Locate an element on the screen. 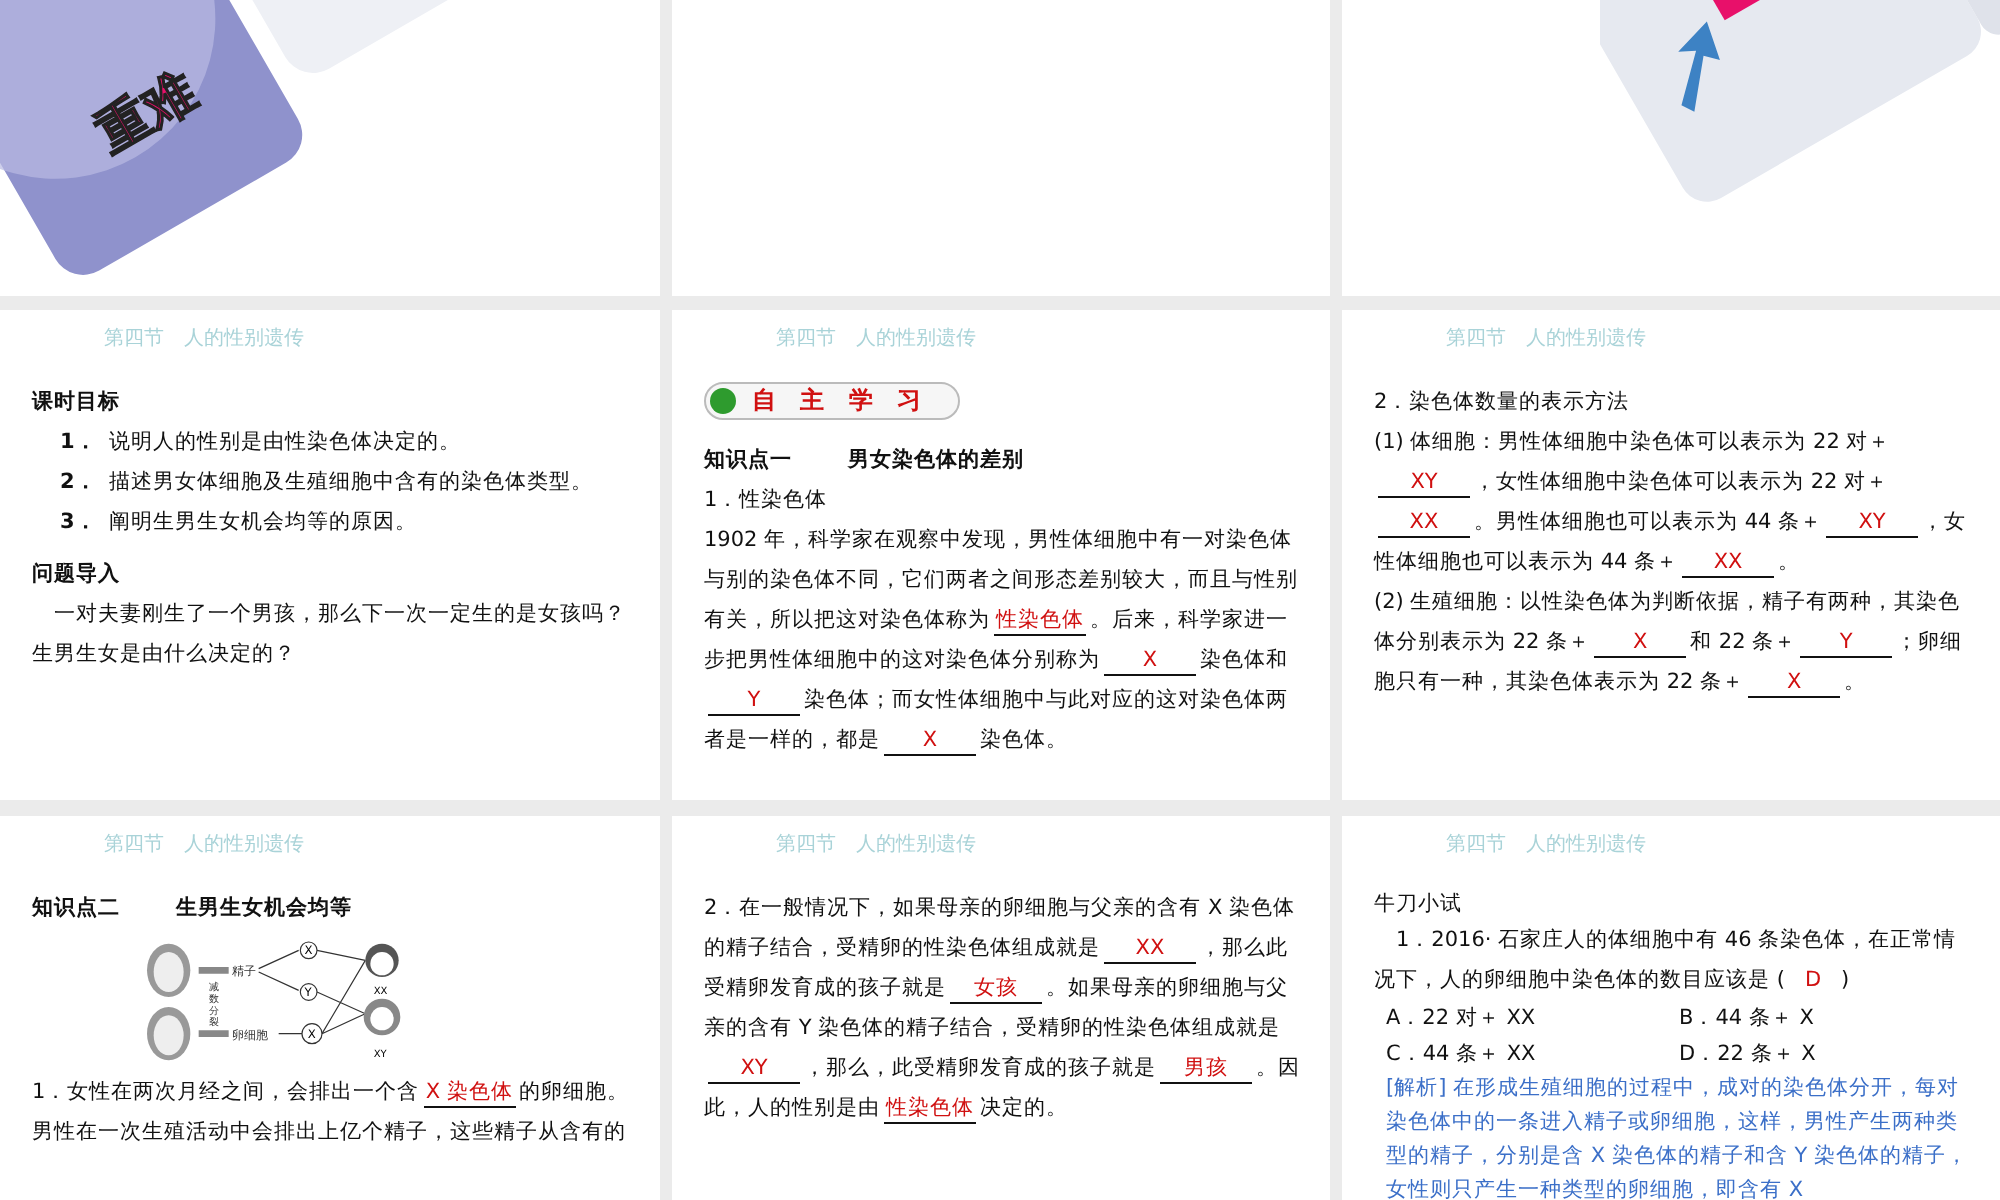  badge-text: 自 主 学 习 is located at coordinates (841, 401).